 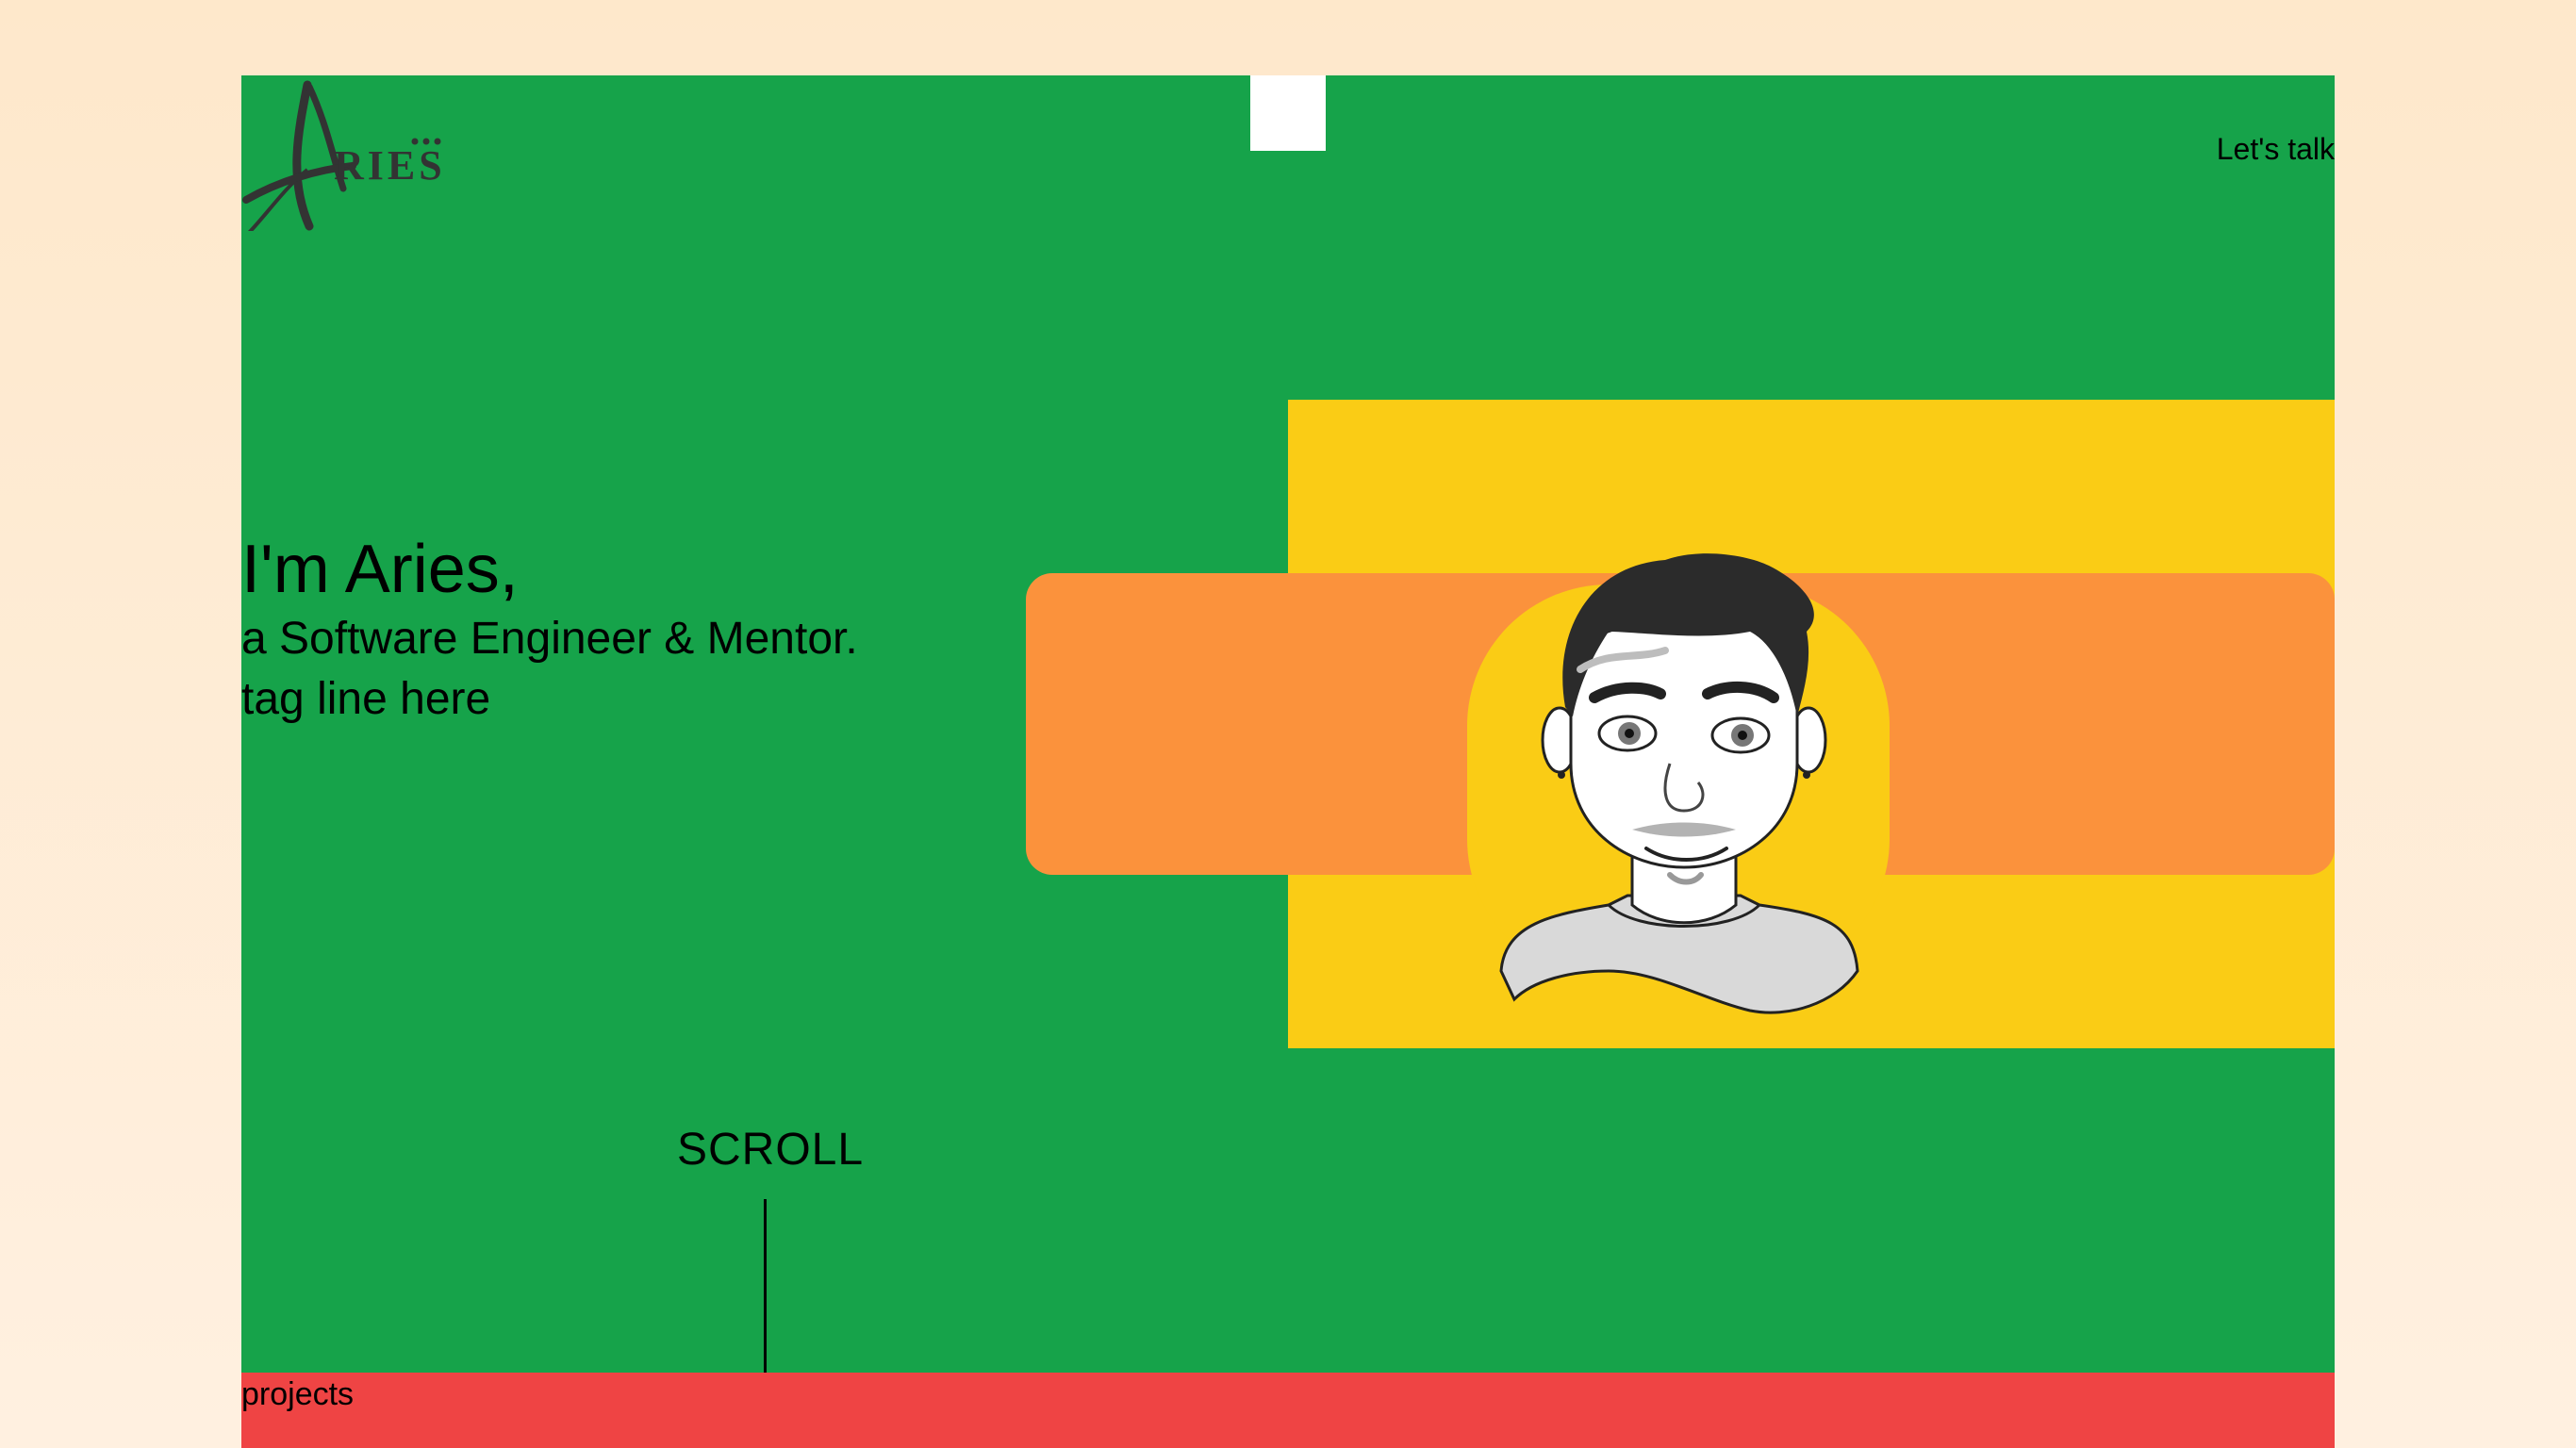 What do you see at coordinates (1288, 1410) in the screenshot?
I see `projects-section-bar` at bounding box center [1288, 1410].